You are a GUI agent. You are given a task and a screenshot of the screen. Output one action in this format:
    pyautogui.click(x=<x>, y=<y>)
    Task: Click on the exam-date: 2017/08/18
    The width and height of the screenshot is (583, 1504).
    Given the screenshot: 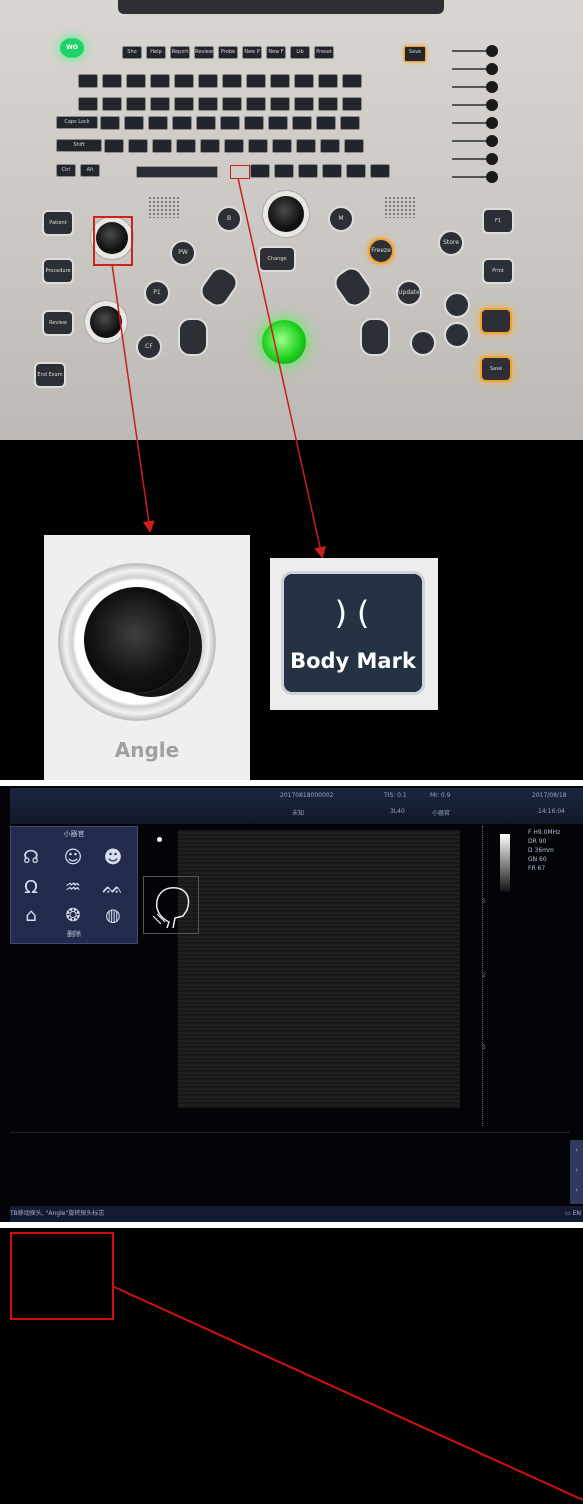 What is the action you would take?
    pyautogui.click(x=549, y=795)
    